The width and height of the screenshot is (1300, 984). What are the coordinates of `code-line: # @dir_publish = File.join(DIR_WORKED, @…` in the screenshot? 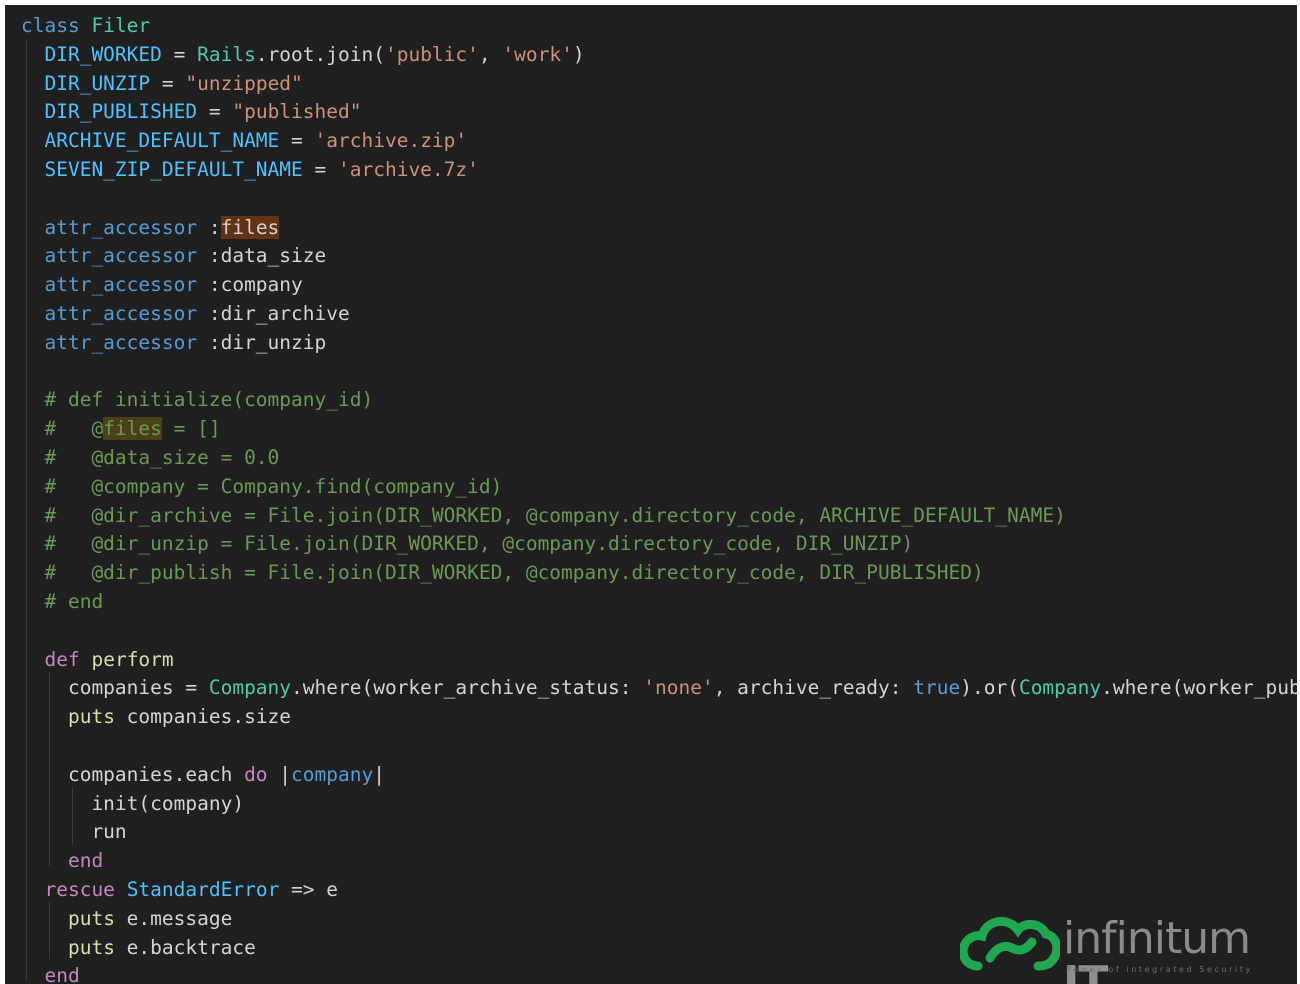 It's located at (659, 573).